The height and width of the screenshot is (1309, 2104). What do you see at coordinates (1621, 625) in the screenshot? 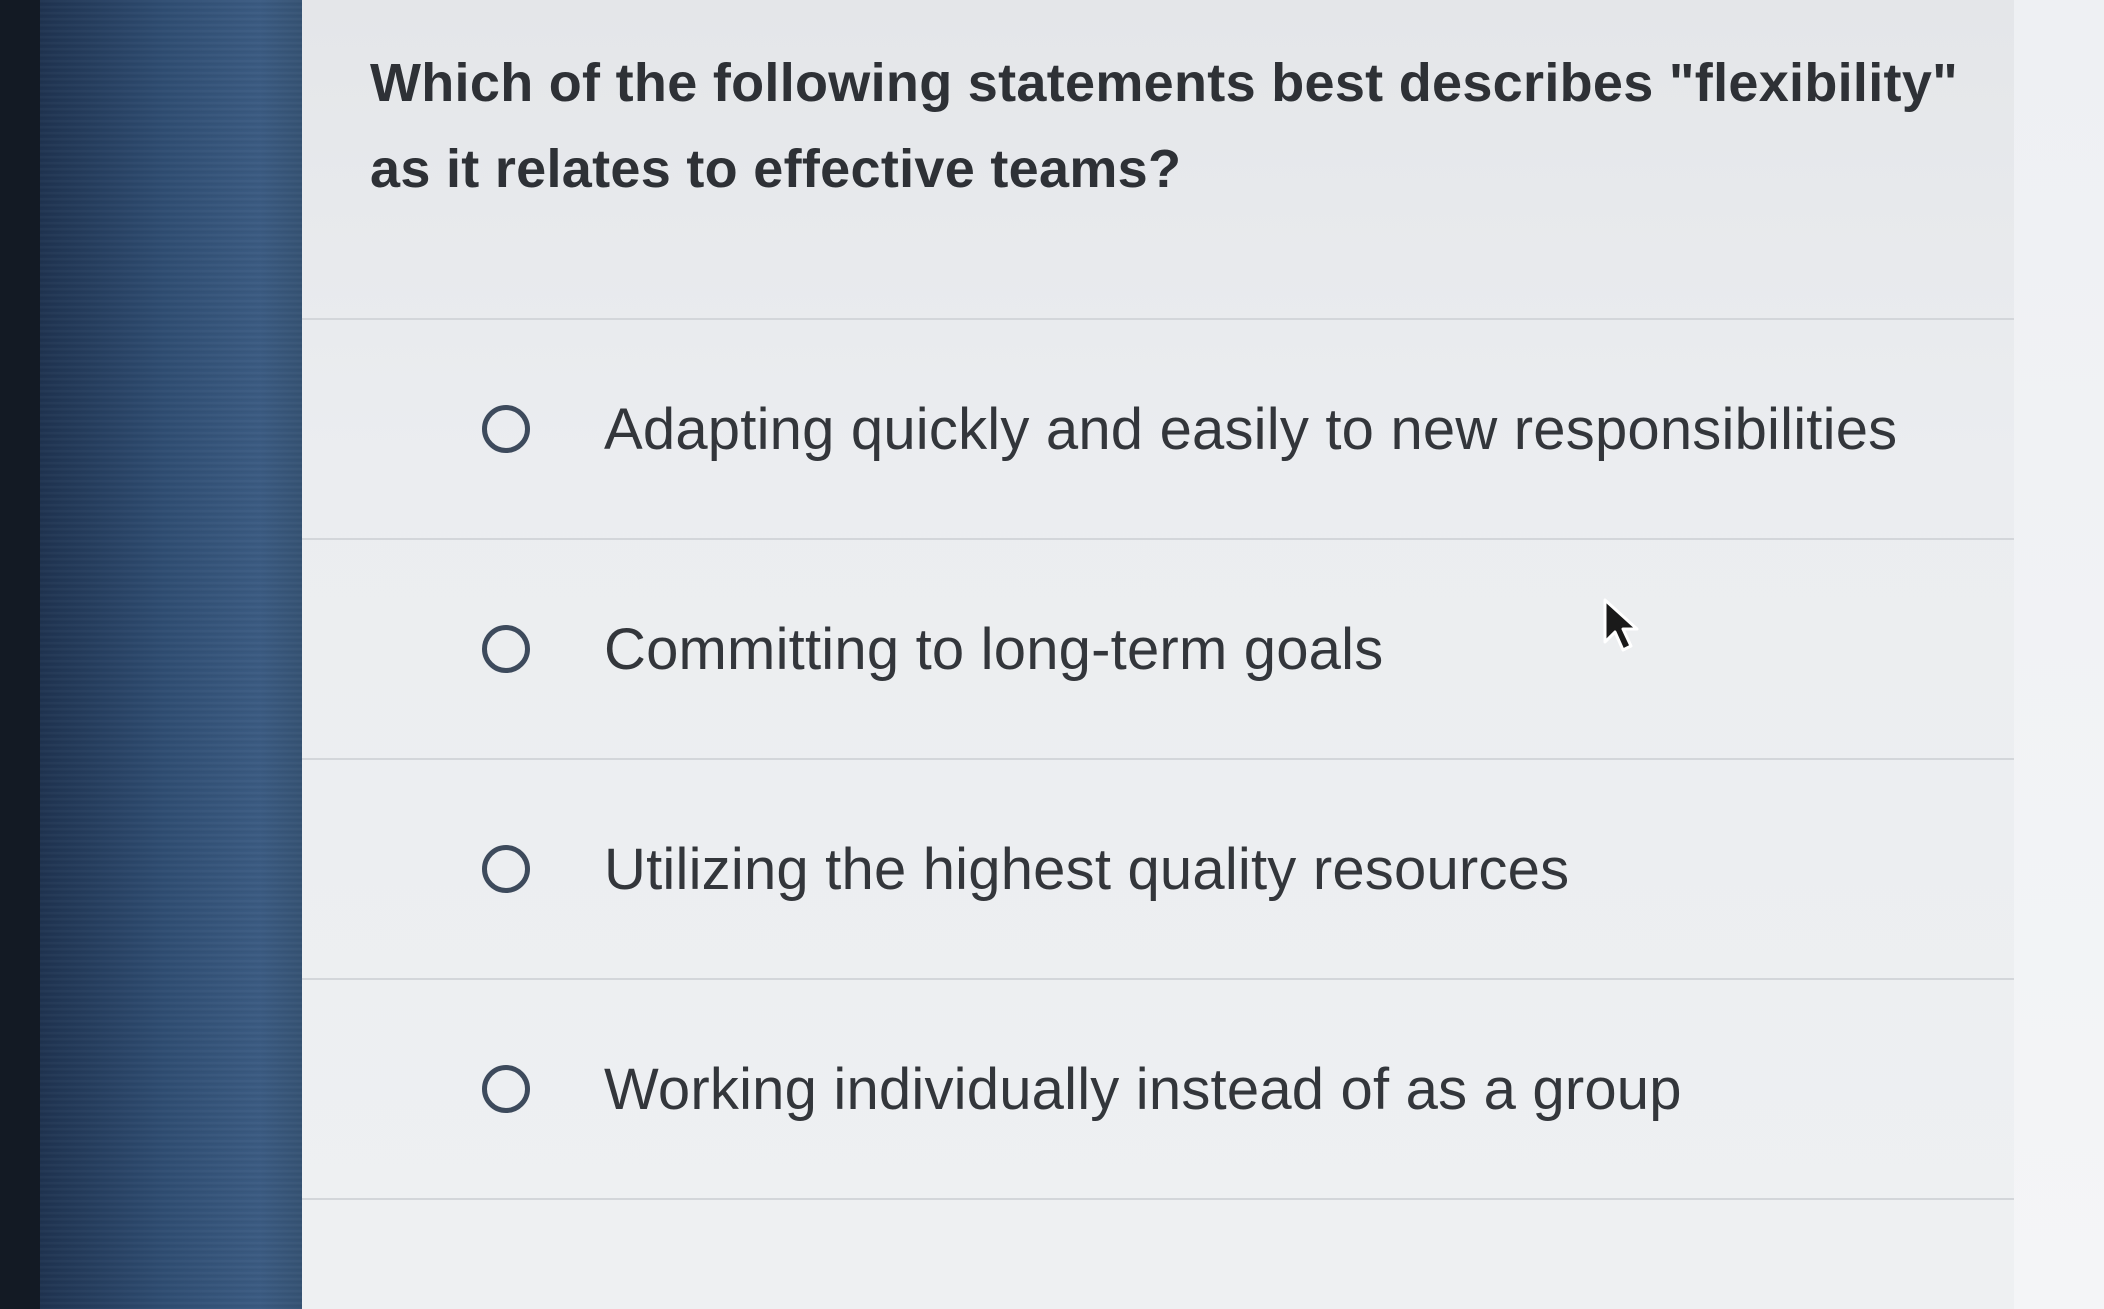
I see `mouse-pointer-icon` at bounding box center [1621, 625].